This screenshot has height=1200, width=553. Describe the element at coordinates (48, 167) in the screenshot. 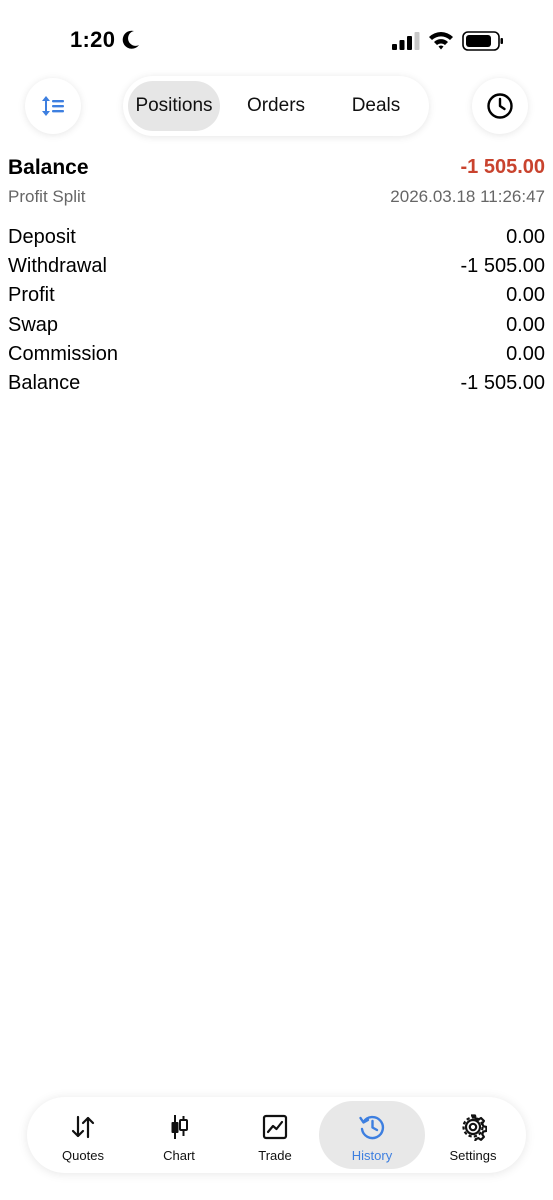

I see `record-title: Balance` at that location.